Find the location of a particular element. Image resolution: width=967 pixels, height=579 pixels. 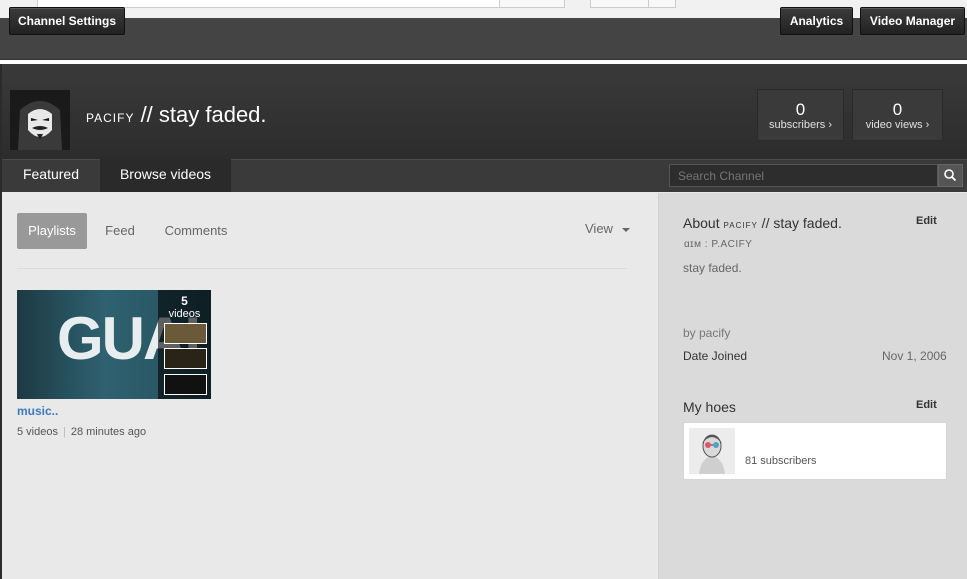

tab-featured: Featured is located at coordinates (51, 175).